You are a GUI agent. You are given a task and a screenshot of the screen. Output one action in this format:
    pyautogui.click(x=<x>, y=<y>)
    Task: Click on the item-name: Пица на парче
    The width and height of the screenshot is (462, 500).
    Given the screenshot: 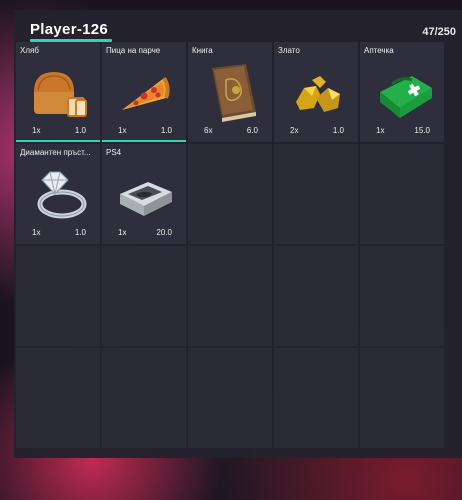 What is the action you would take?
    pyautogui.click(x=133, y=50)
    